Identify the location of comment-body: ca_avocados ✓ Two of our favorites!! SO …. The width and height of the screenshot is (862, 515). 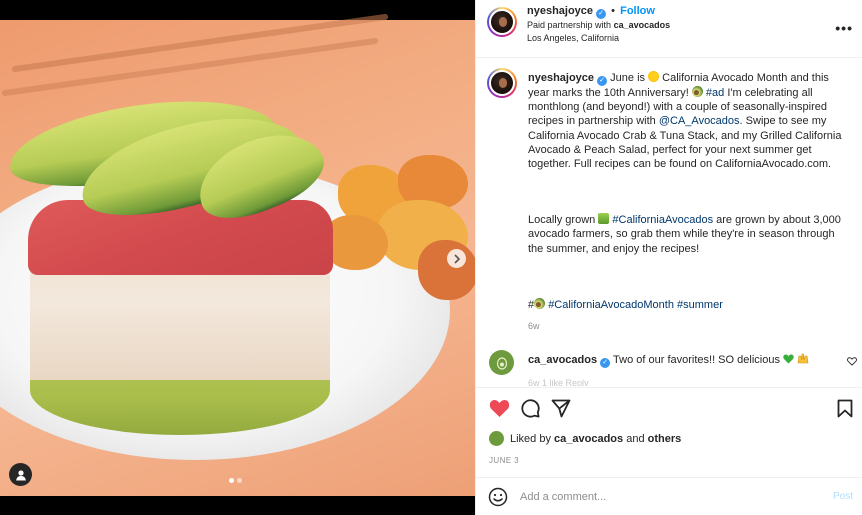
(680, 360).